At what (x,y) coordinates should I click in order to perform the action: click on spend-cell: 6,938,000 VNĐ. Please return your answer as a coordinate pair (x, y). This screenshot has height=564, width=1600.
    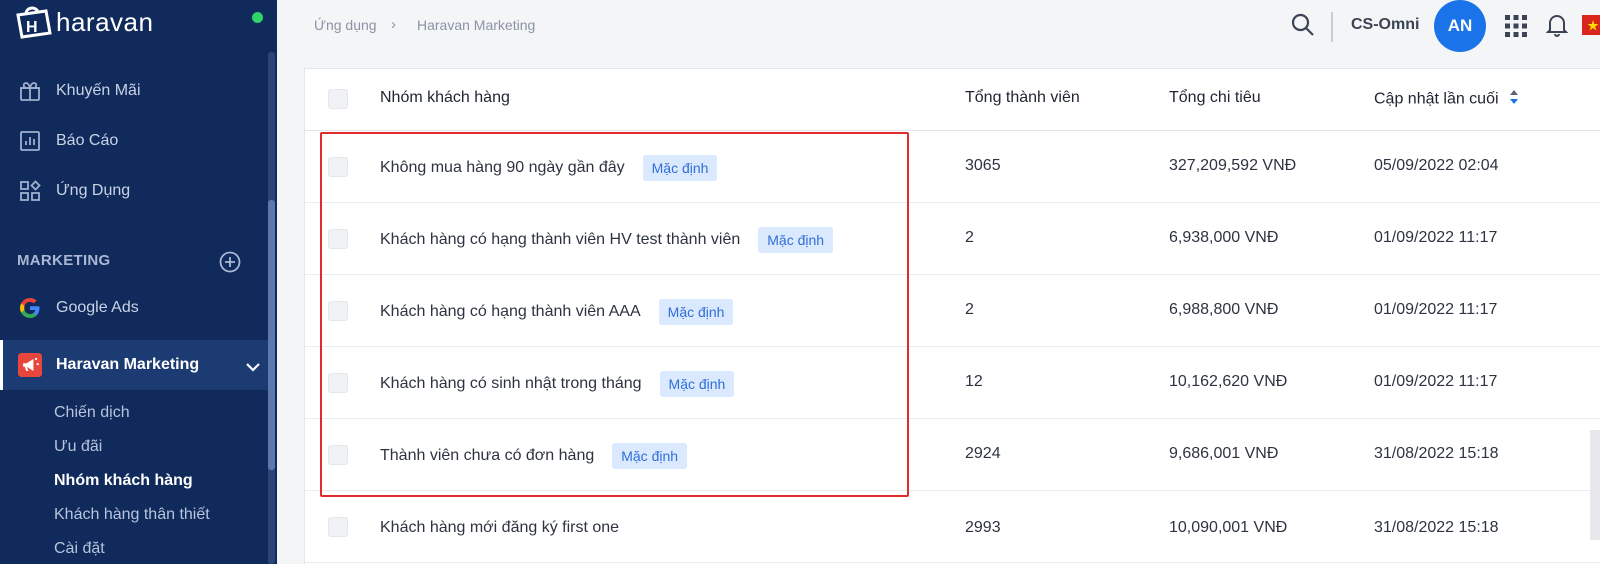
    Looking at the image, I should click on (1224, 237).